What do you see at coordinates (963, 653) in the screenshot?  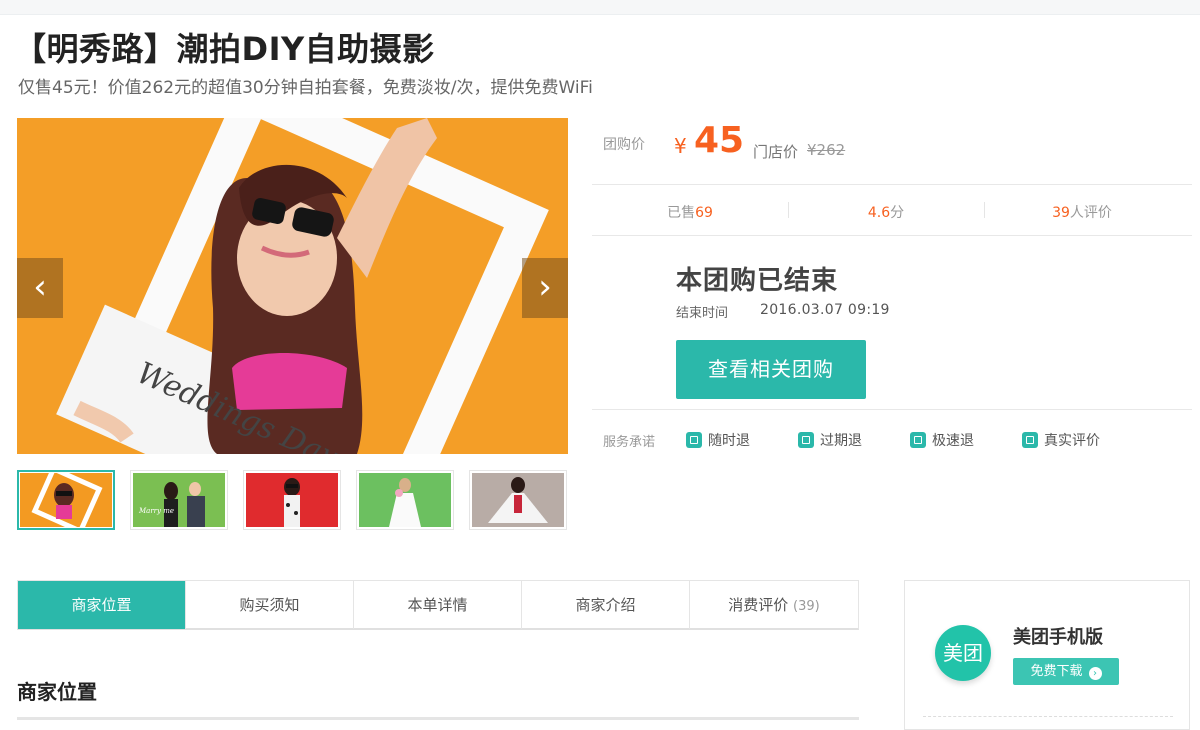 I see `meituan-logo-icon: 美团` at bounding box center [963, 653].